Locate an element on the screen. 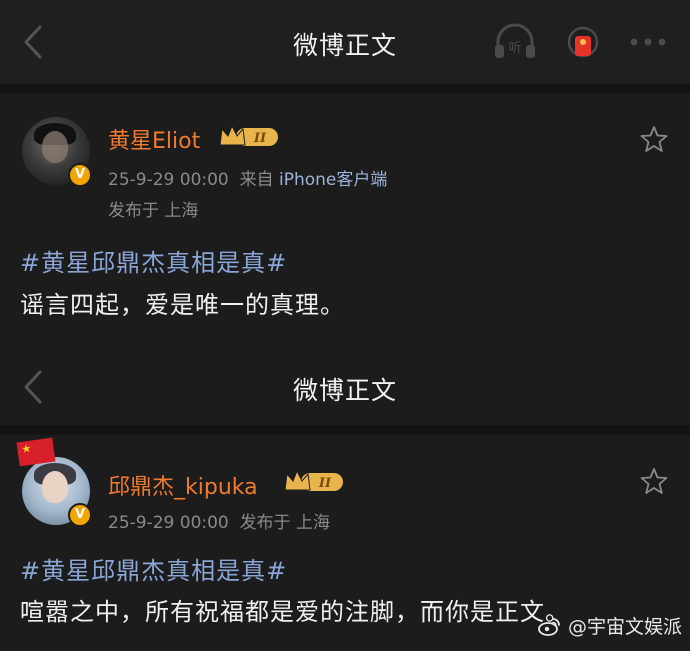 The width and height of the screenshot is (690, 651). svg-text: 听 is located at coordinates (514, 48).